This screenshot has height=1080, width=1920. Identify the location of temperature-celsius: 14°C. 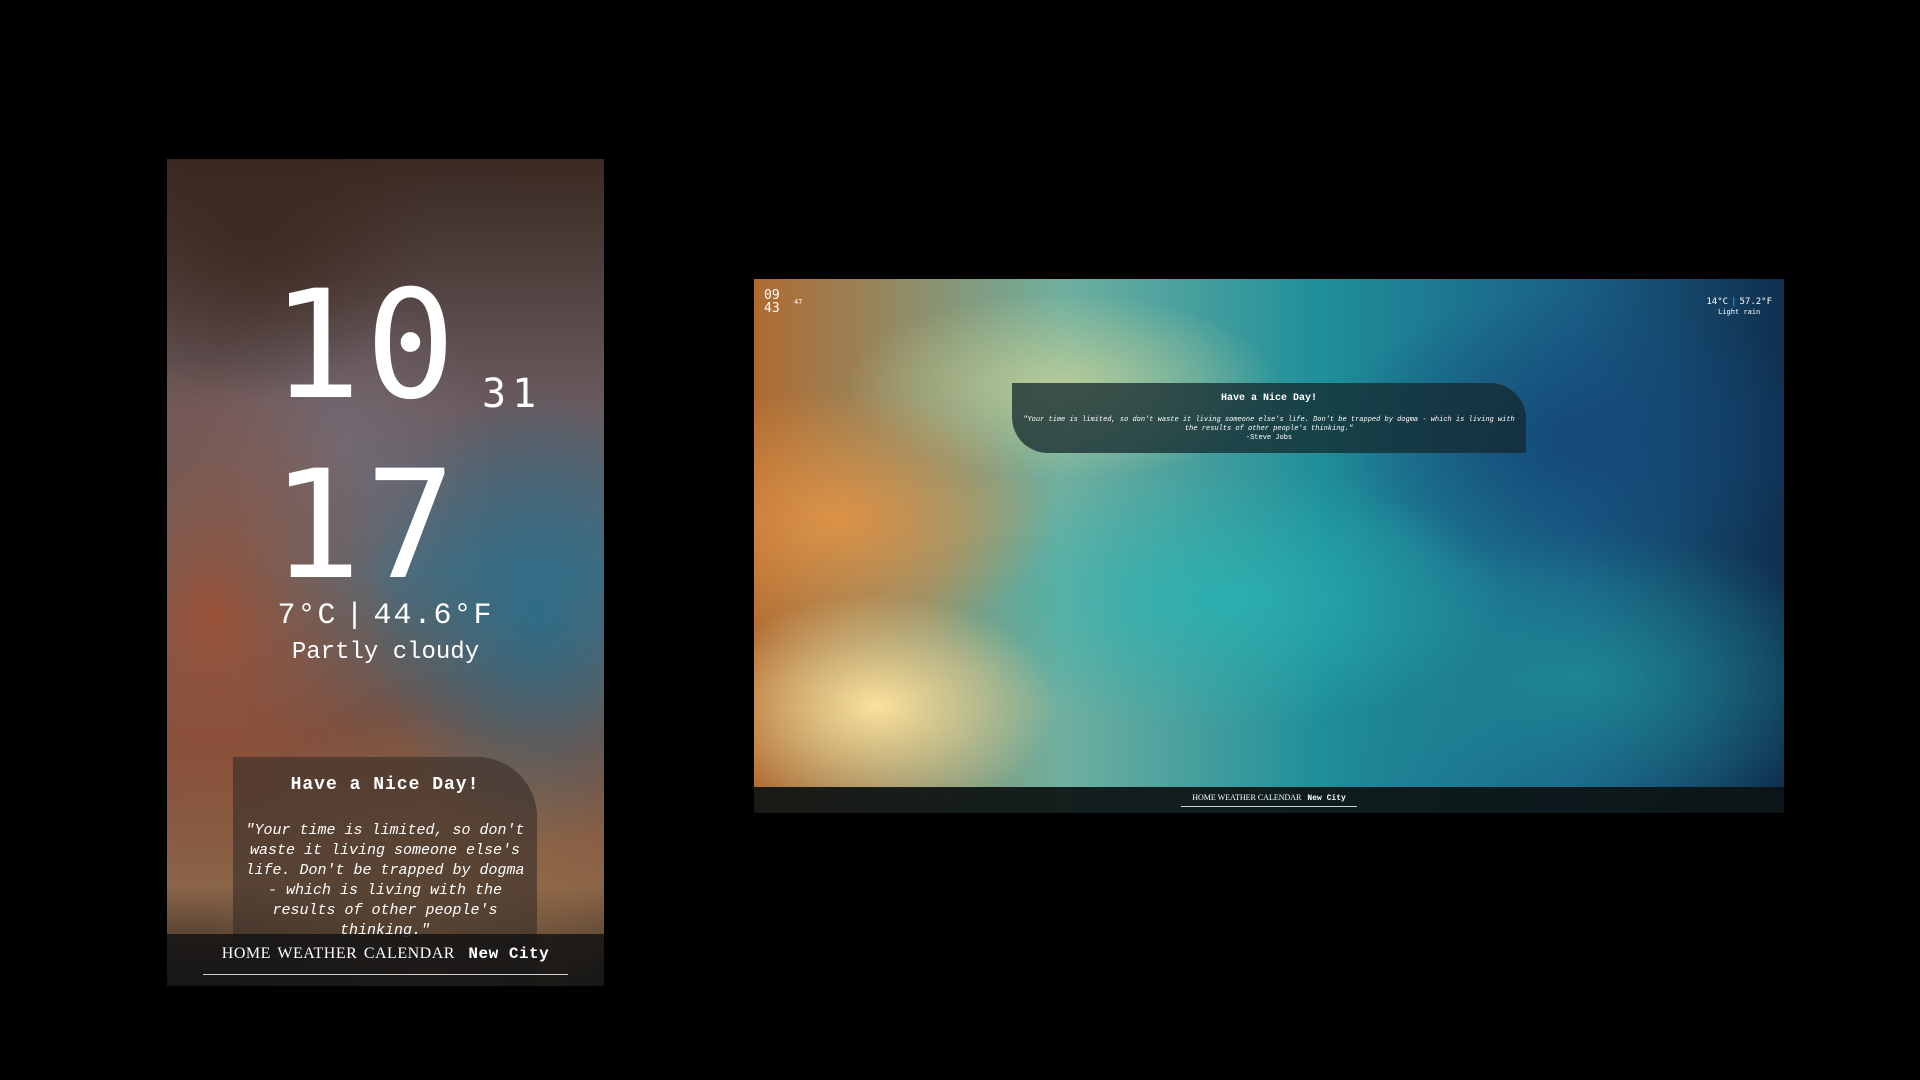
(1717, 302).